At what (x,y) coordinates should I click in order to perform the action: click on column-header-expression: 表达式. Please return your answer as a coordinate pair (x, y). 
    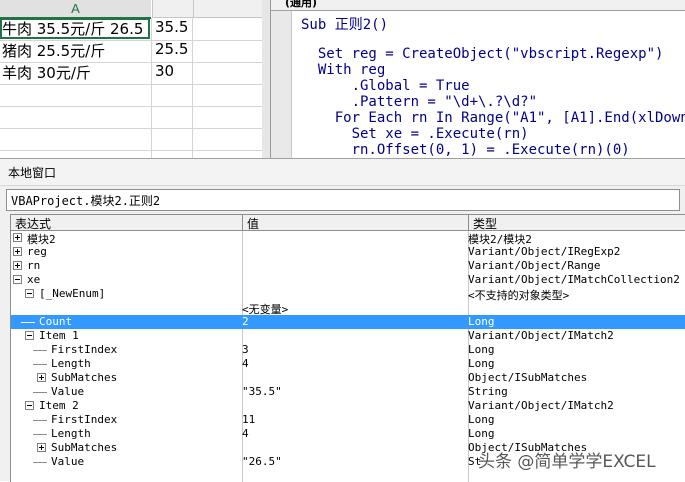
    Looking at the image, I should click on (127, 223).